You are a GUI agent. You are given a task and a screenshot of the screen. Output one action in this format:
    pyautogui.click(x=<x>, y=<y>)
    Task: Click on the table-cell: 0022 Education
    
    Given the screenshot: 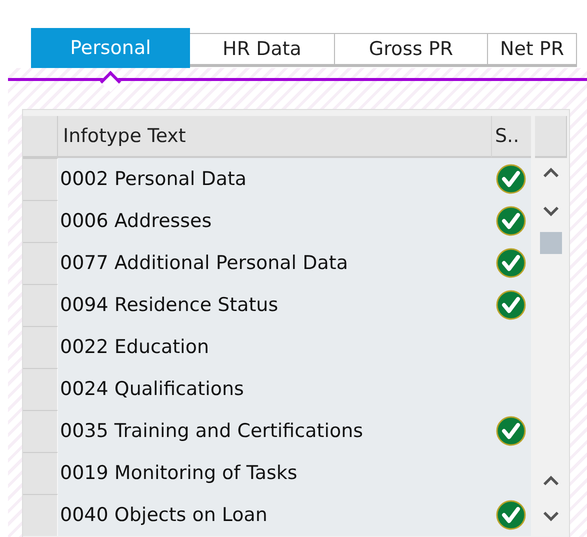 What is the action you would take?
    pyautogui.click(x=274, y=347)
    